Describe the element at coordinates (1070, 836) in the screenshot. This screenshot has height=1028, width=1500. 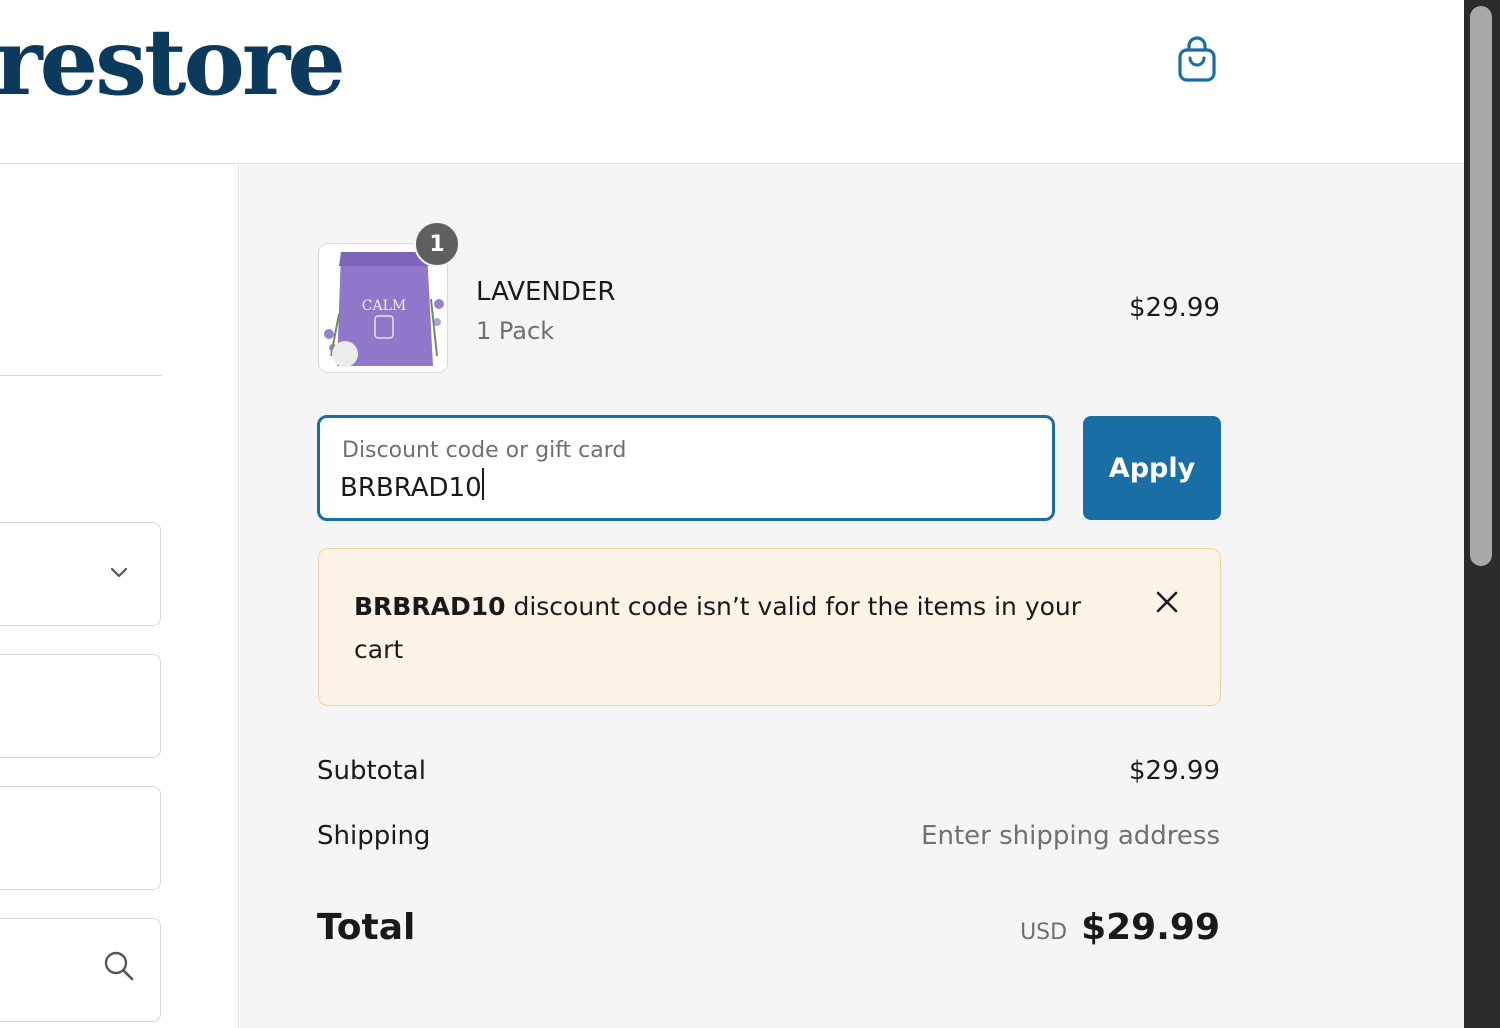
I see `shipping-value: Enter shipping address` at that location.